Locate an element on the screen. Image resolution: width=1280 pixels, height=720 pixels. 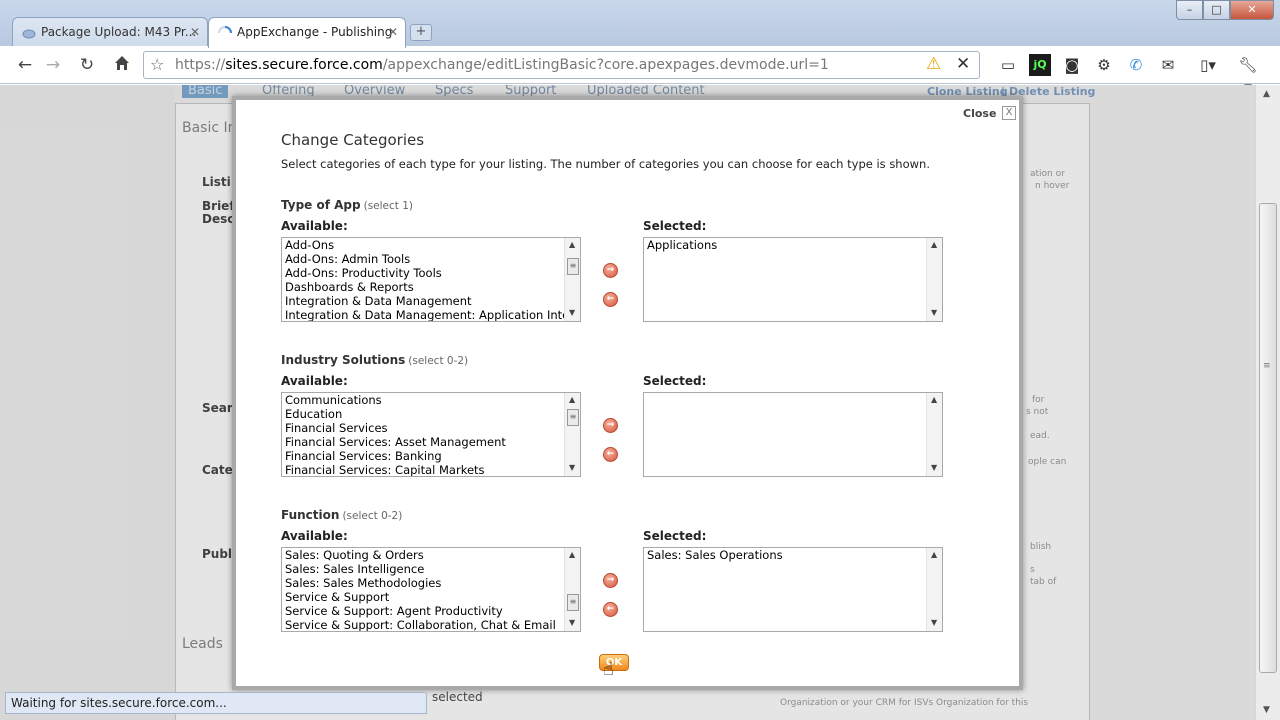
scrollbar-thumb is located at coordinates (1268, 438).